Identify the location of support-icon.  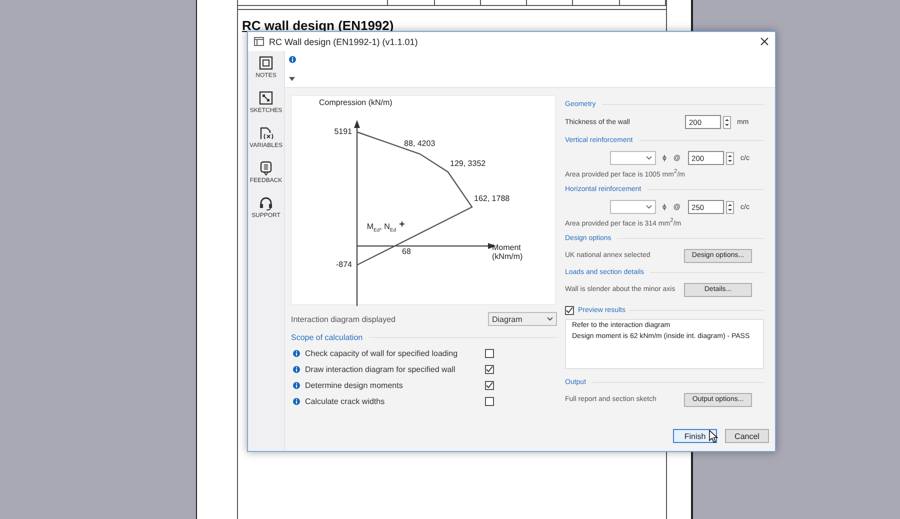
(266, 203).